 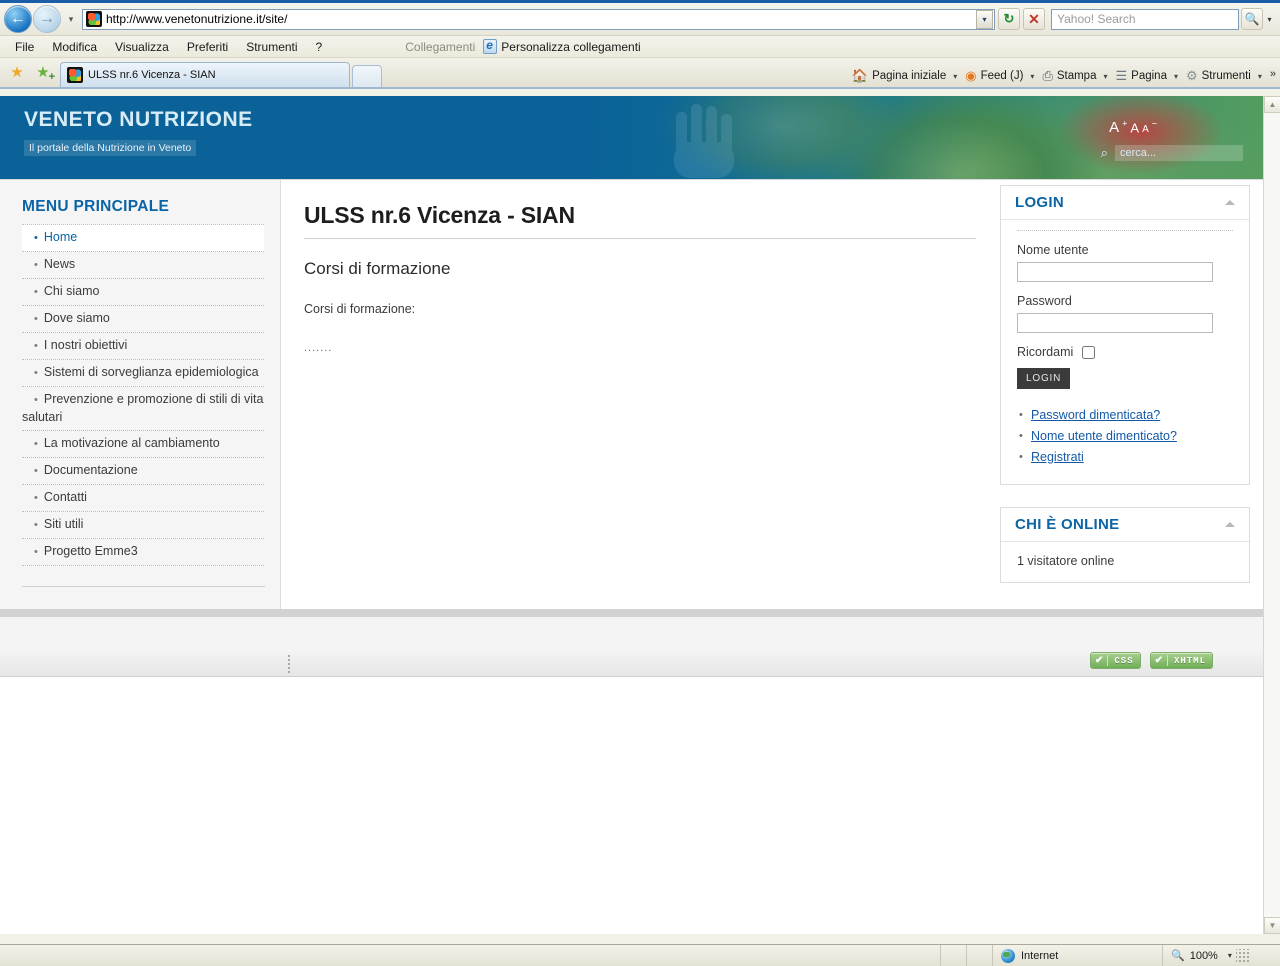 What do you see at coordinates (152, 75) in the screenshot?
I see `tab-title: ULSS nr.6 Vicenza - SIAN` at bounding box center [152, 75].